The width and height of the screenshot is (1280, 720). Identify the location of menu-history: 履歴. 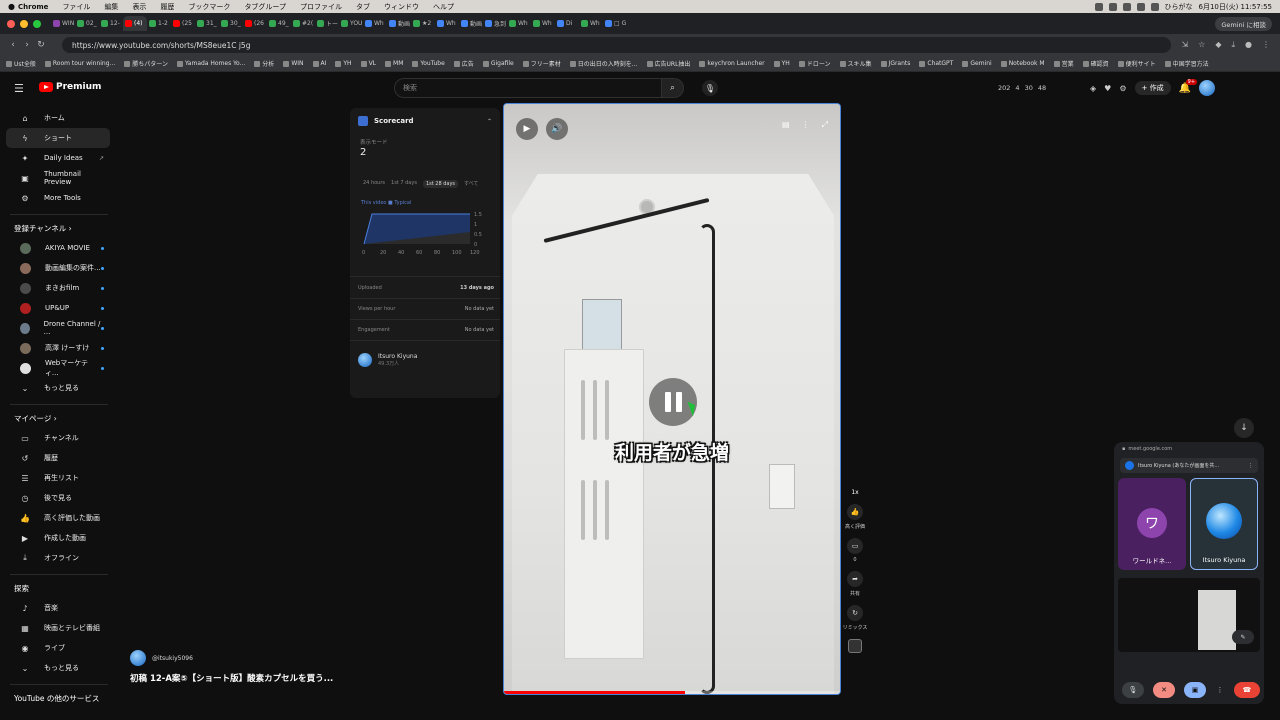
(167, 7).